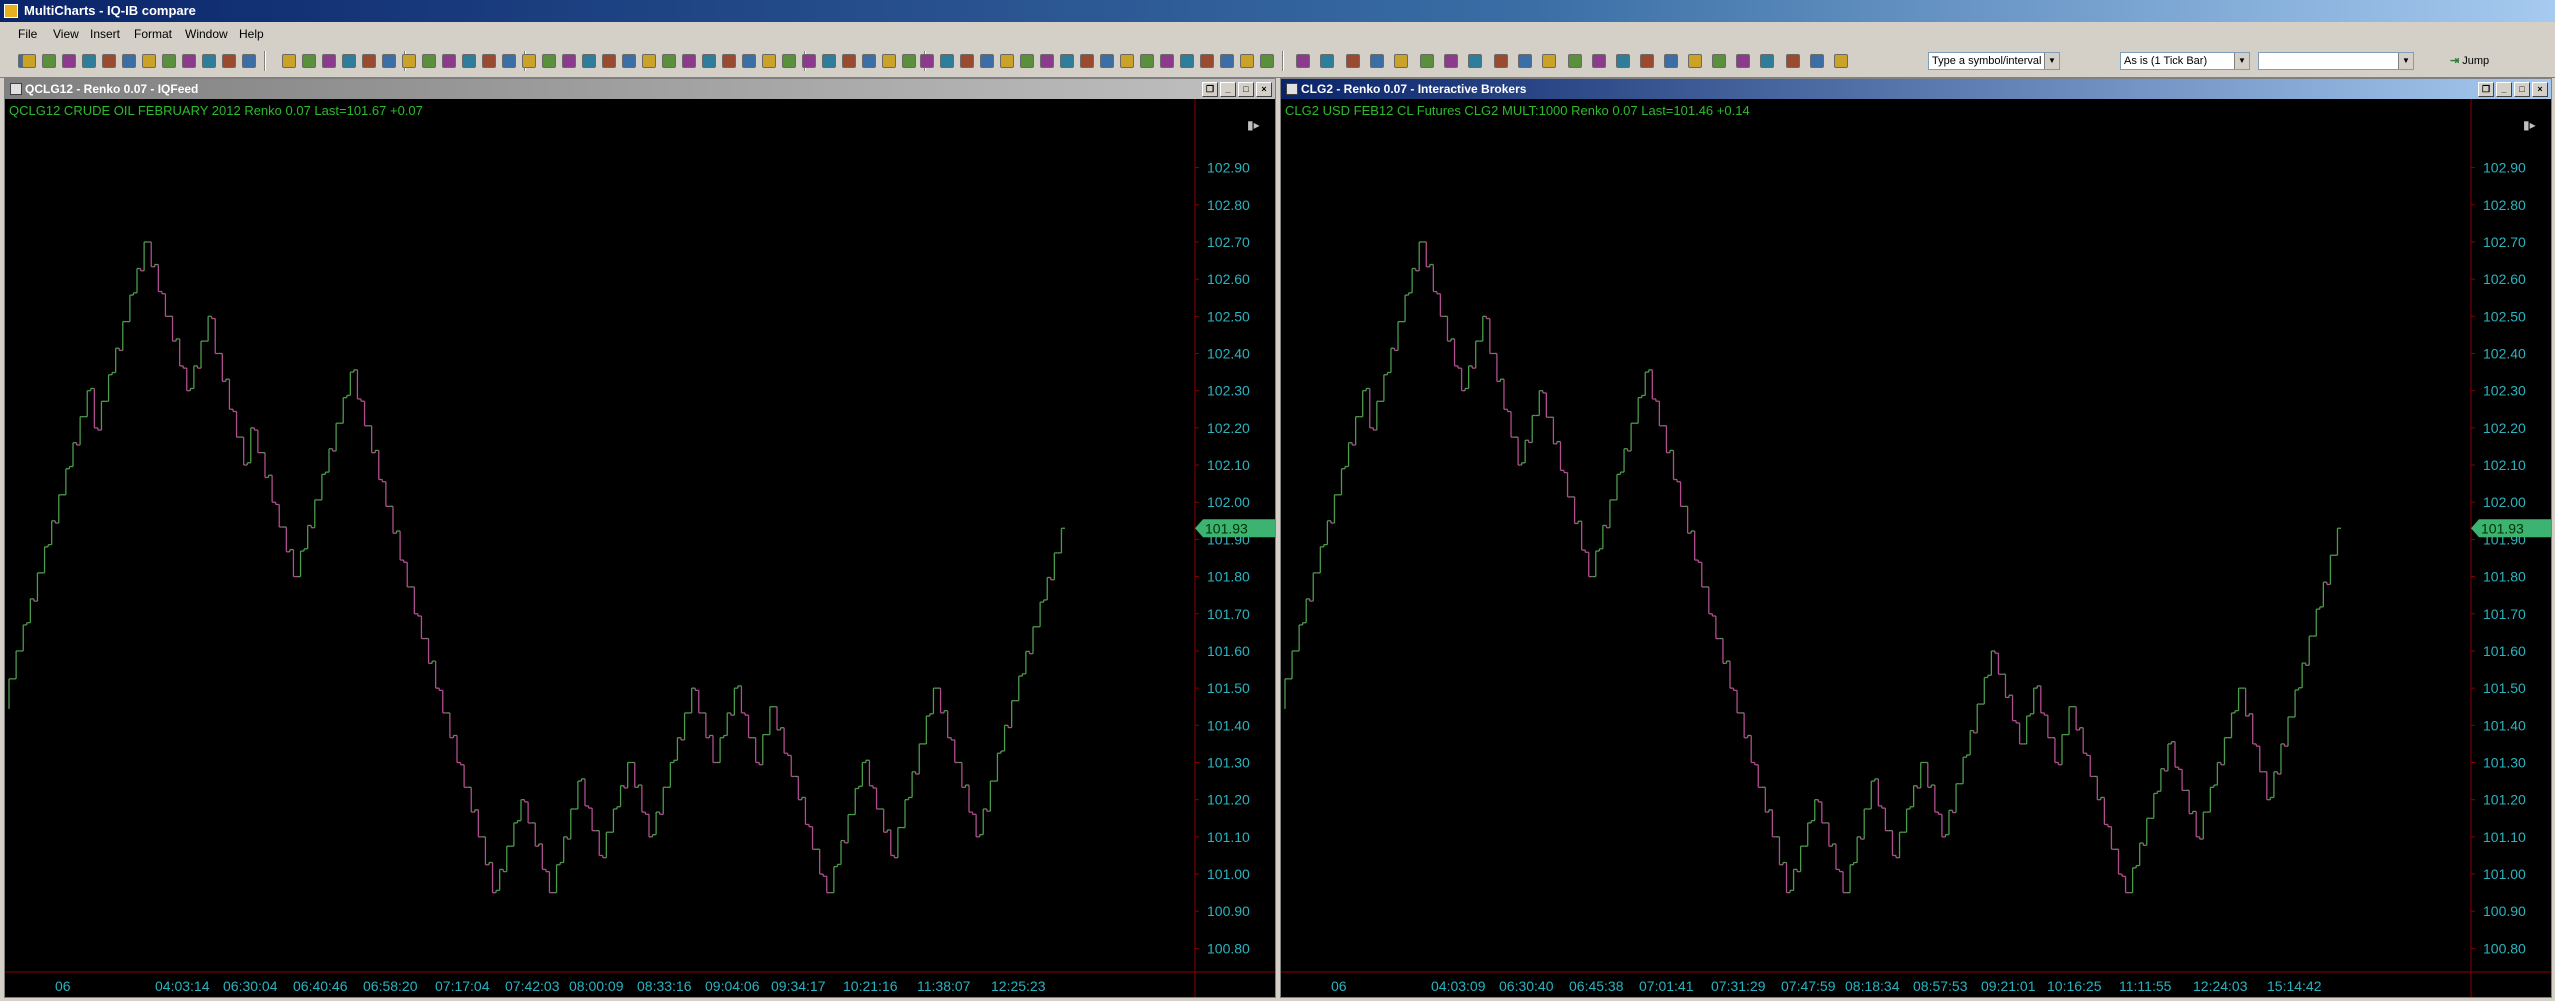 The image size is (2555, 1001). I want to click on menu-insert: Insert, so click(105, 34).